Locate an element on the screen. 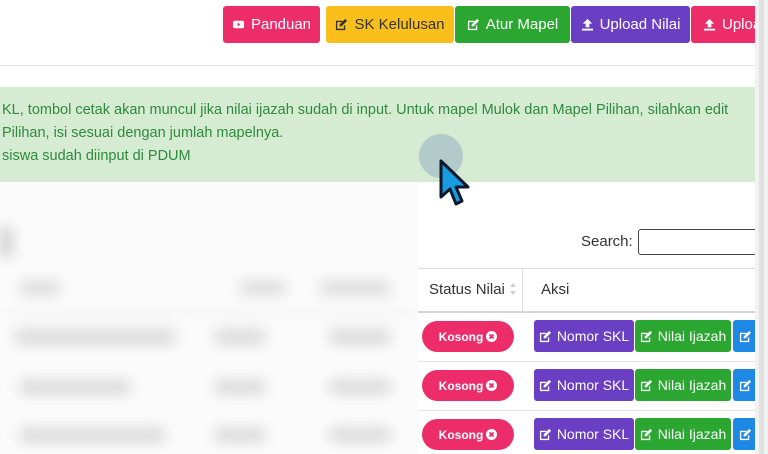 The width and height of the screenshot is (768, 454). upload-second-button: Uploa is located at coordinates (723, 24).